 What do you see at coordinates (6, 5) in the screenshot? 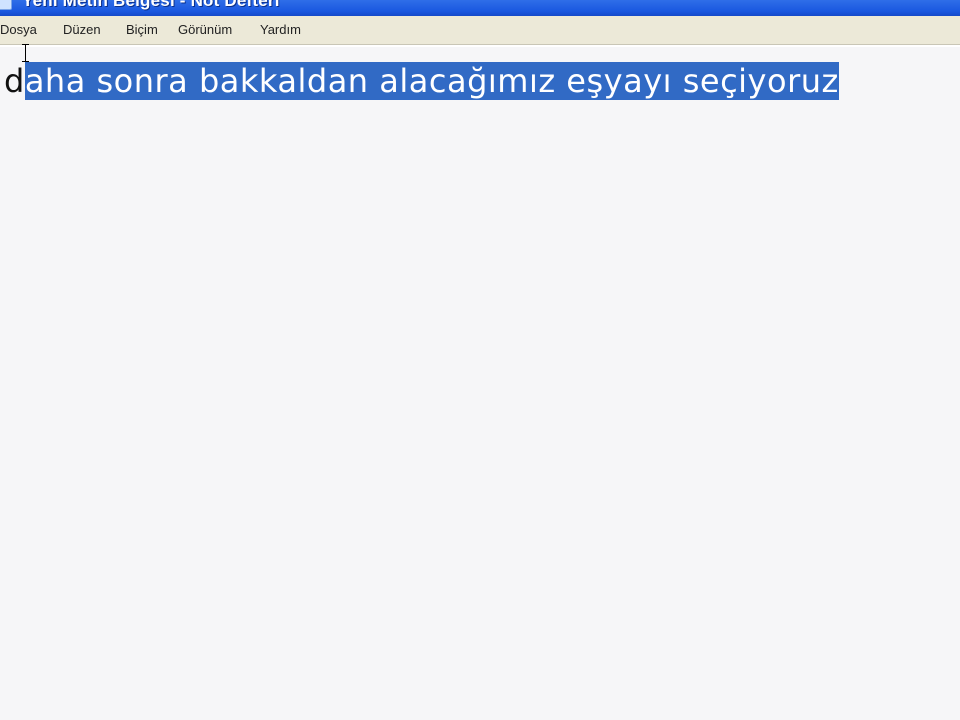
I see `notepad-app-icon` at bounding box center [6, 5].